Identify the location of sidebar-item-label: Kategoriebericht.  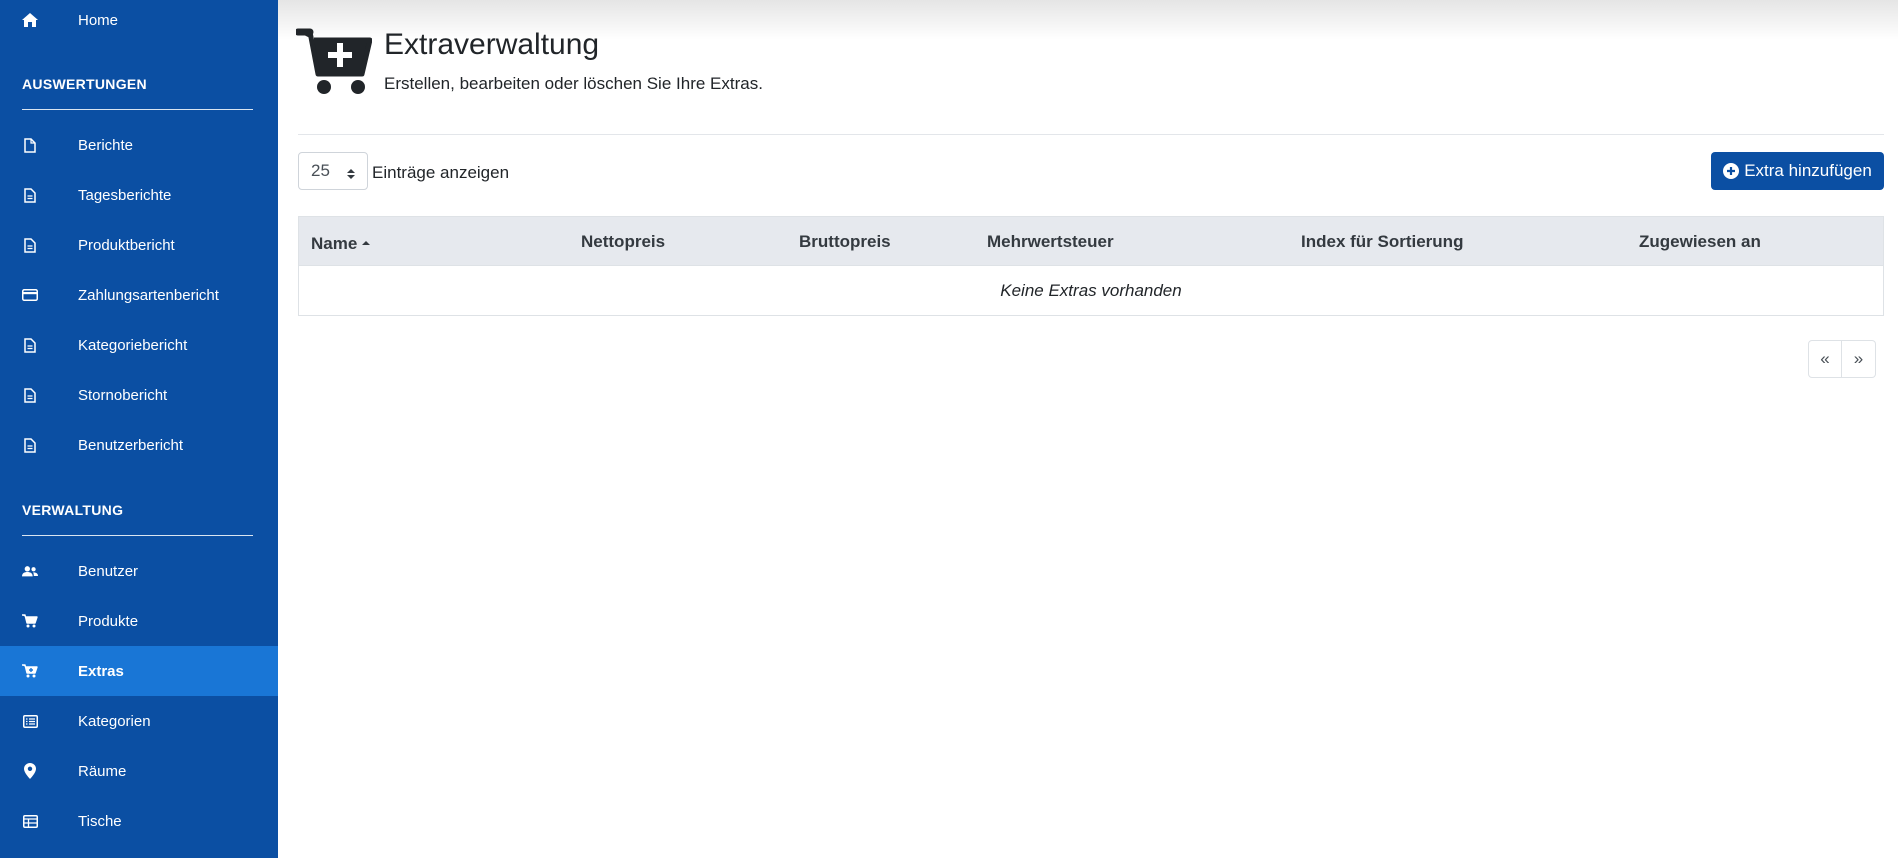
(133, 345).